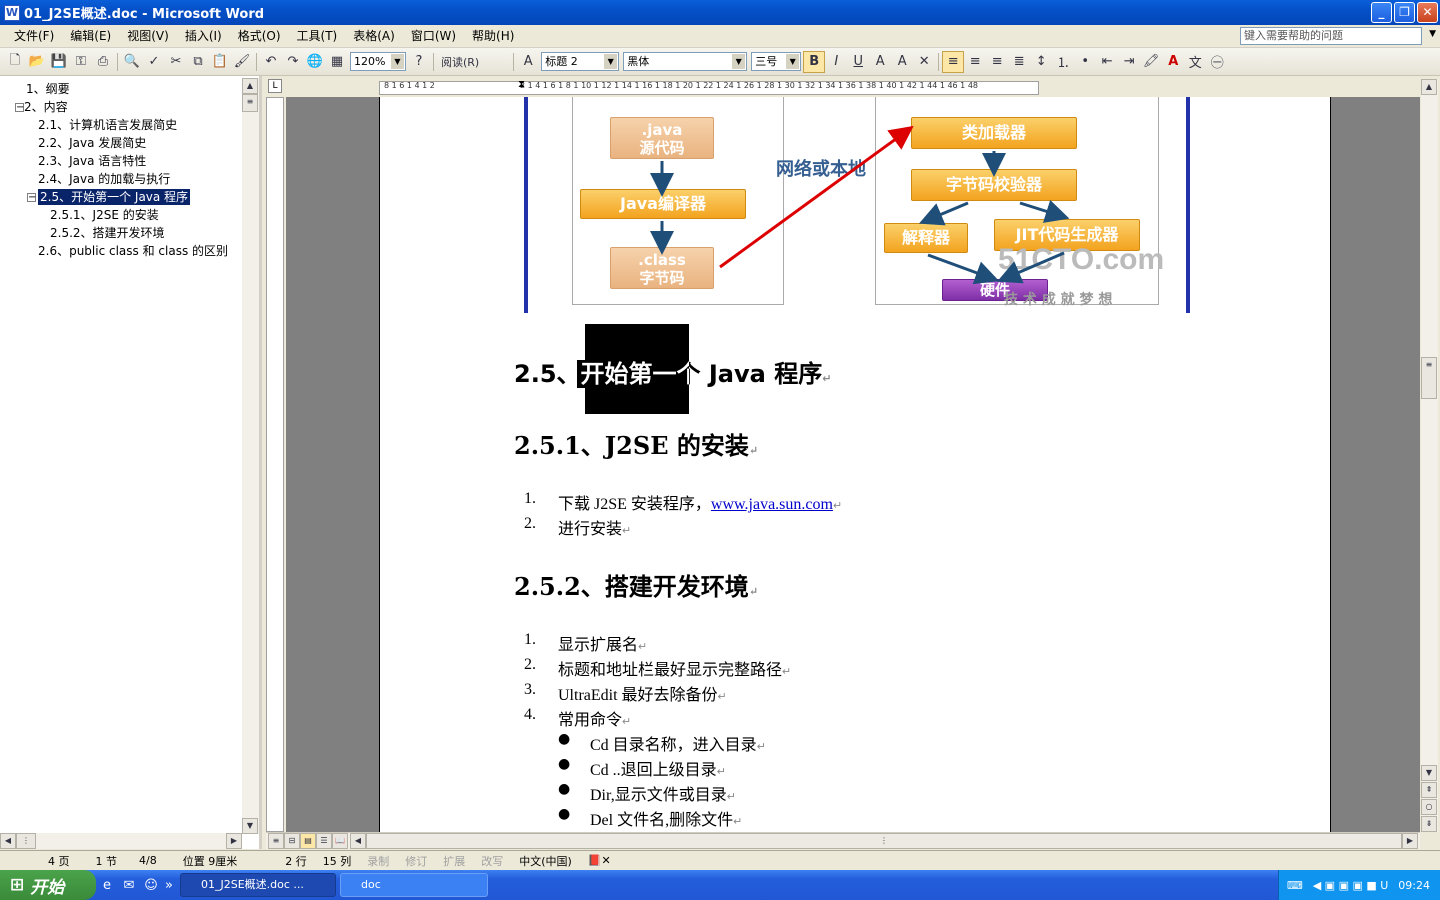 Image resolution: width=1440 pixels, height=900 pixels. I want to click on highlight-icon: 🖍, so click(1151, 62).